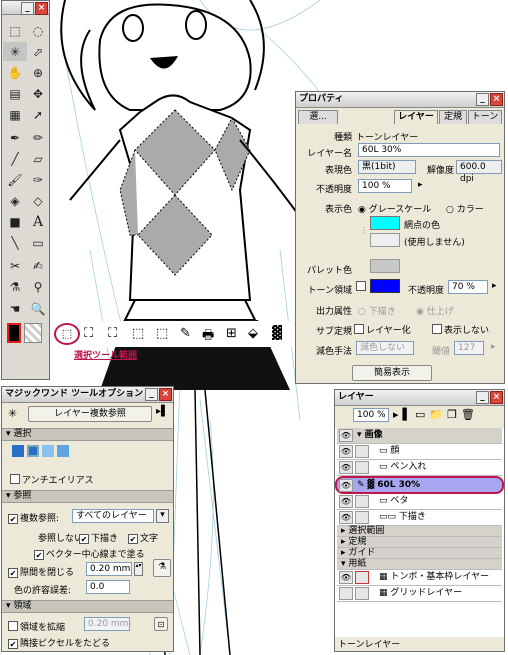 This screenshot has height=655, width=508. I want to click on gap-preview-button: ⚗, so click(162, 568).